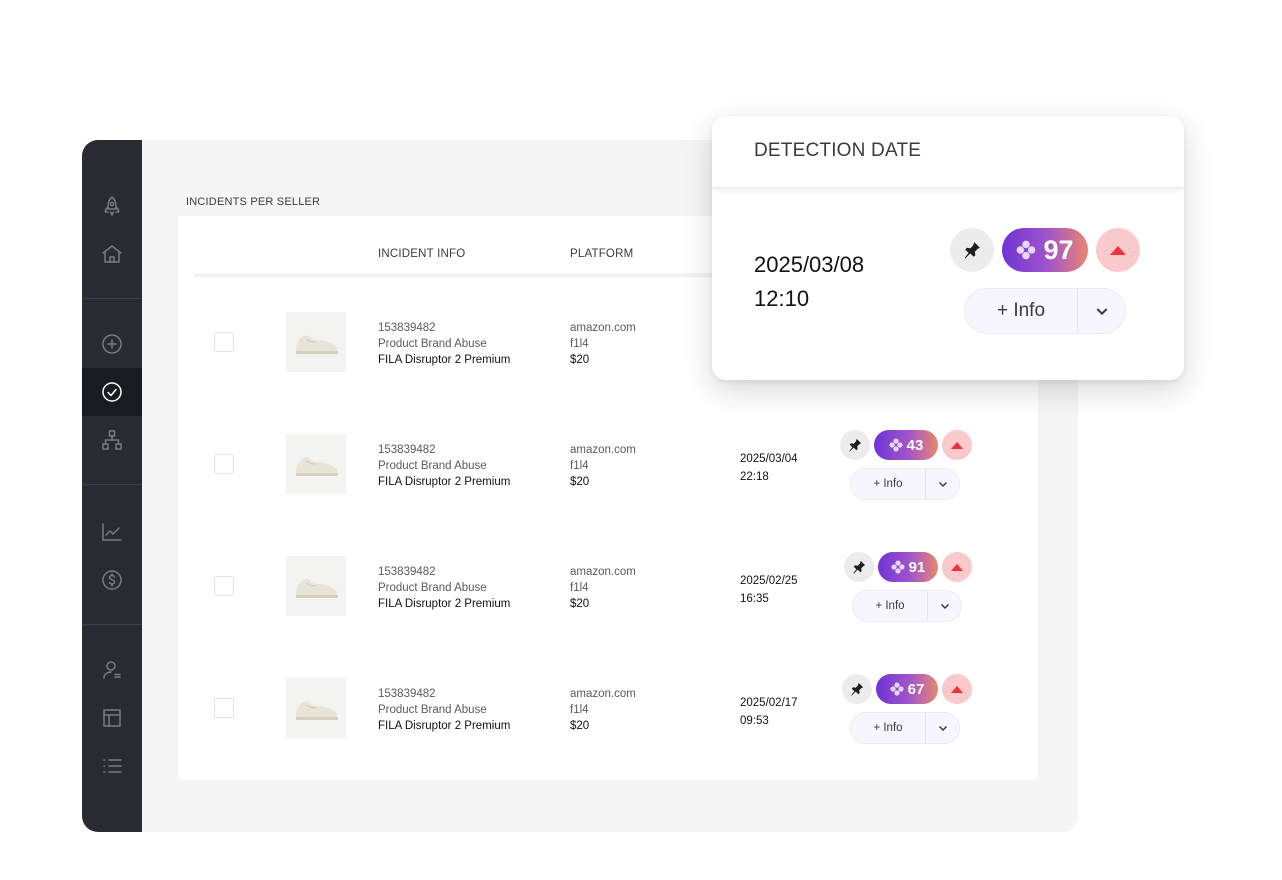  Describe the element at coordinates (112, 718) in the screenshot. I see `layout-icon` at that location.